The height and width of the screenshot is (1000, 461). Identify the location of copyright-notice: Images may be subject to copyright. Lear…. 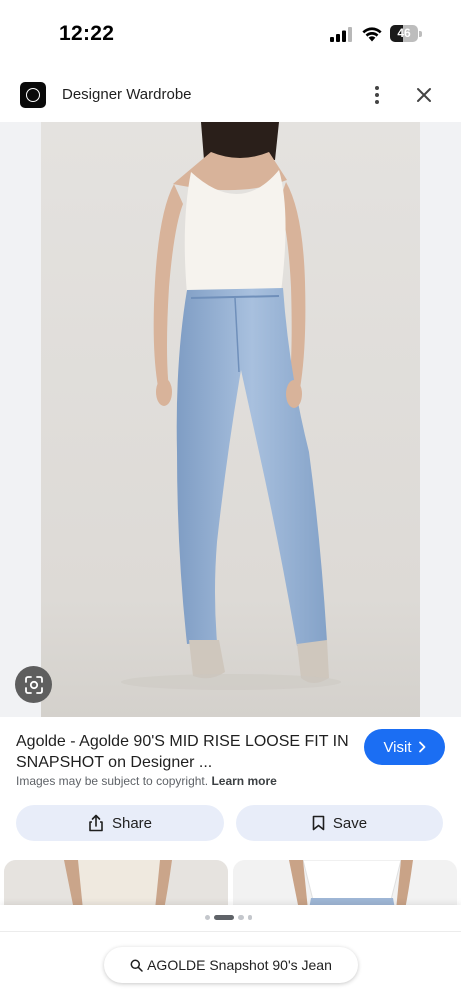
(146, 781).